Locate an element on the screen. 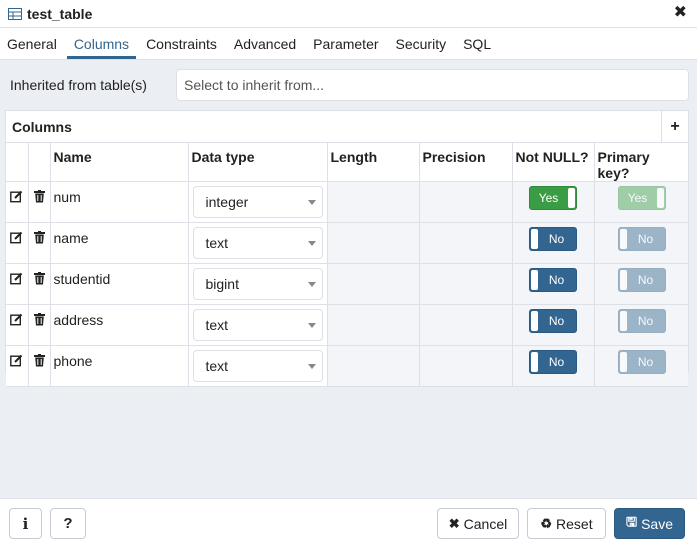  column-name: studentid is located at coordinates (119, 284).